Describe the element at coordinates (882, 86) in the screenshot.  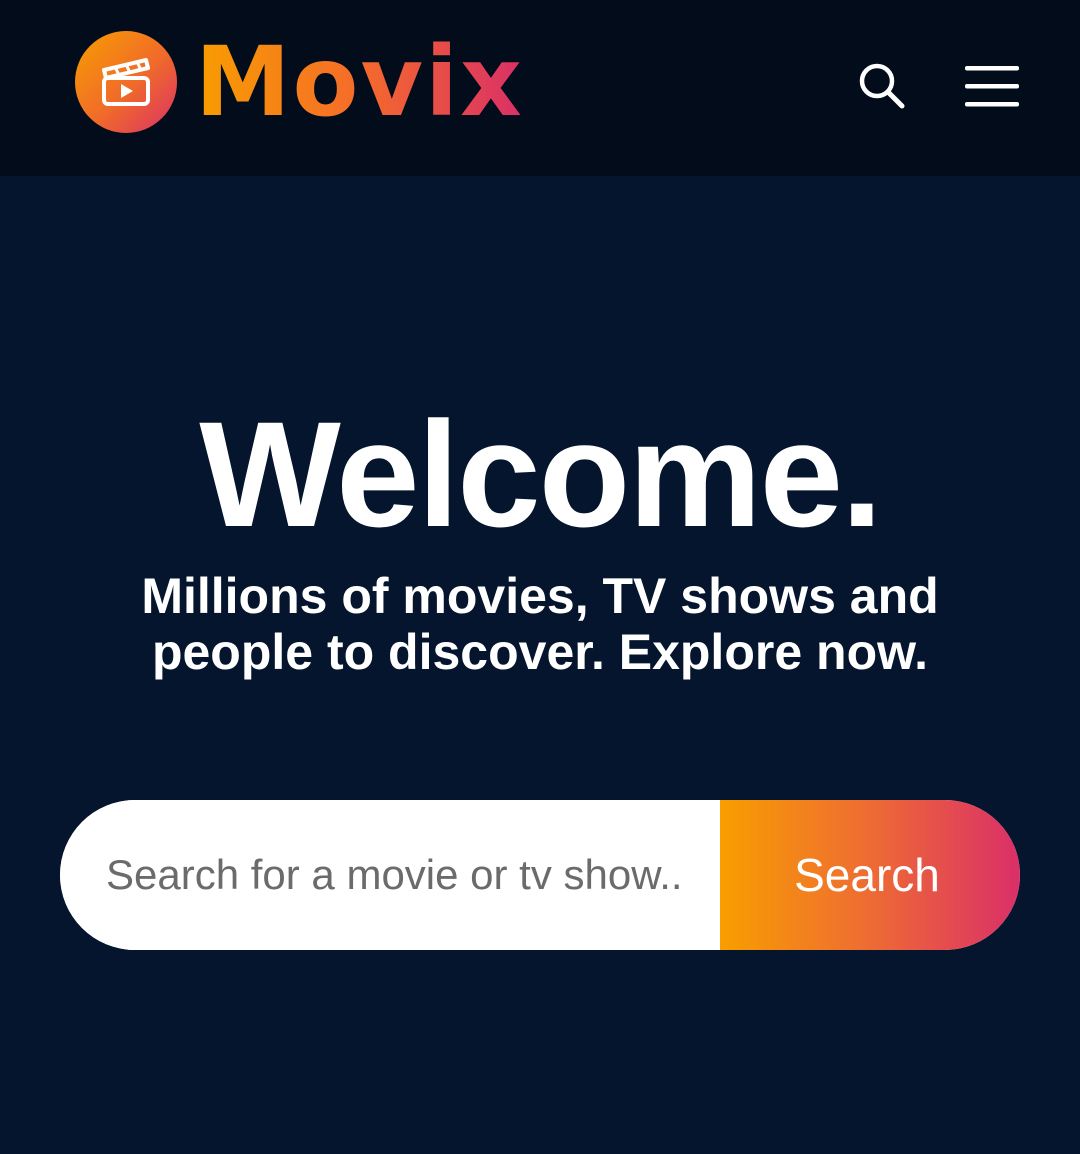
I see `search-icon` at that location.